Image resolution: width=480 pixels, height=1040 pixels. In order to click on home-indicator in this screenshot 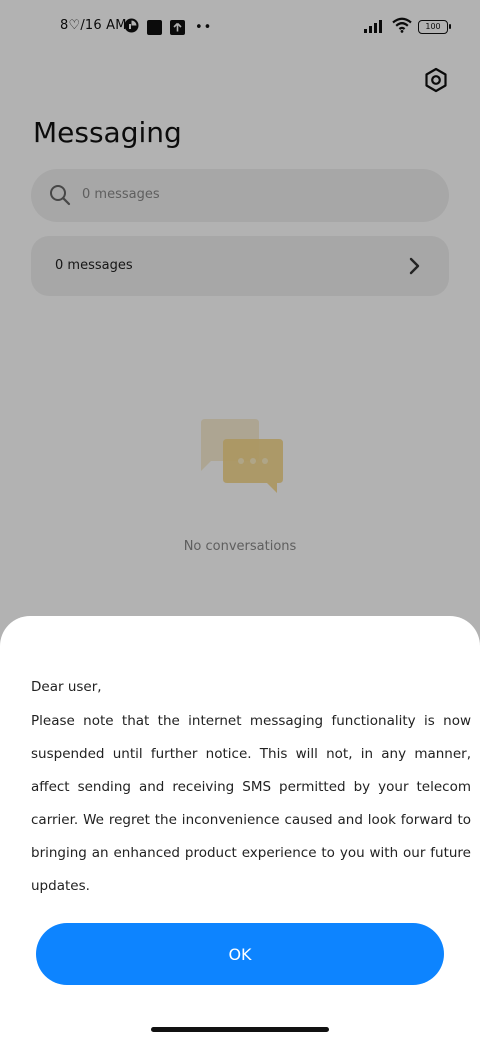, I will do `click(240, 1029)`.